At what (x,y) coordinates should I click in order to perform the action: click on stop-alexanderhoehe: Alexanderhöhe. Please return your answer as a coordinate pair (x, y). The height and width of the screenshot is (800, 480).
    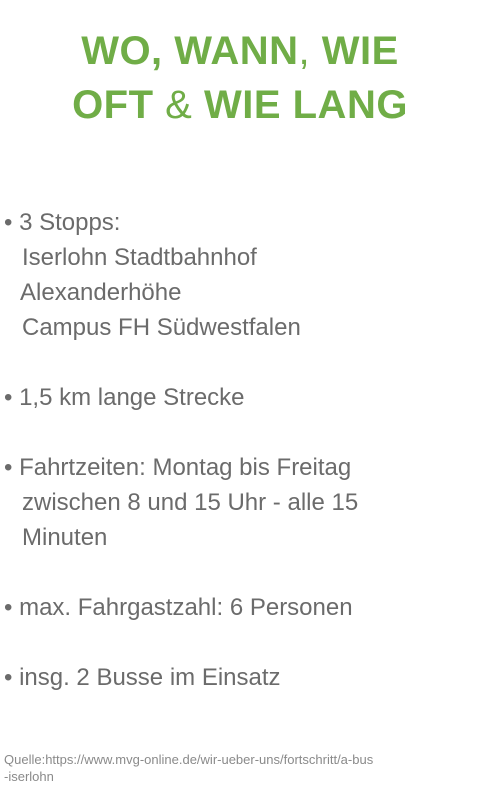
    Looking at the image, I should click on (101, 292).